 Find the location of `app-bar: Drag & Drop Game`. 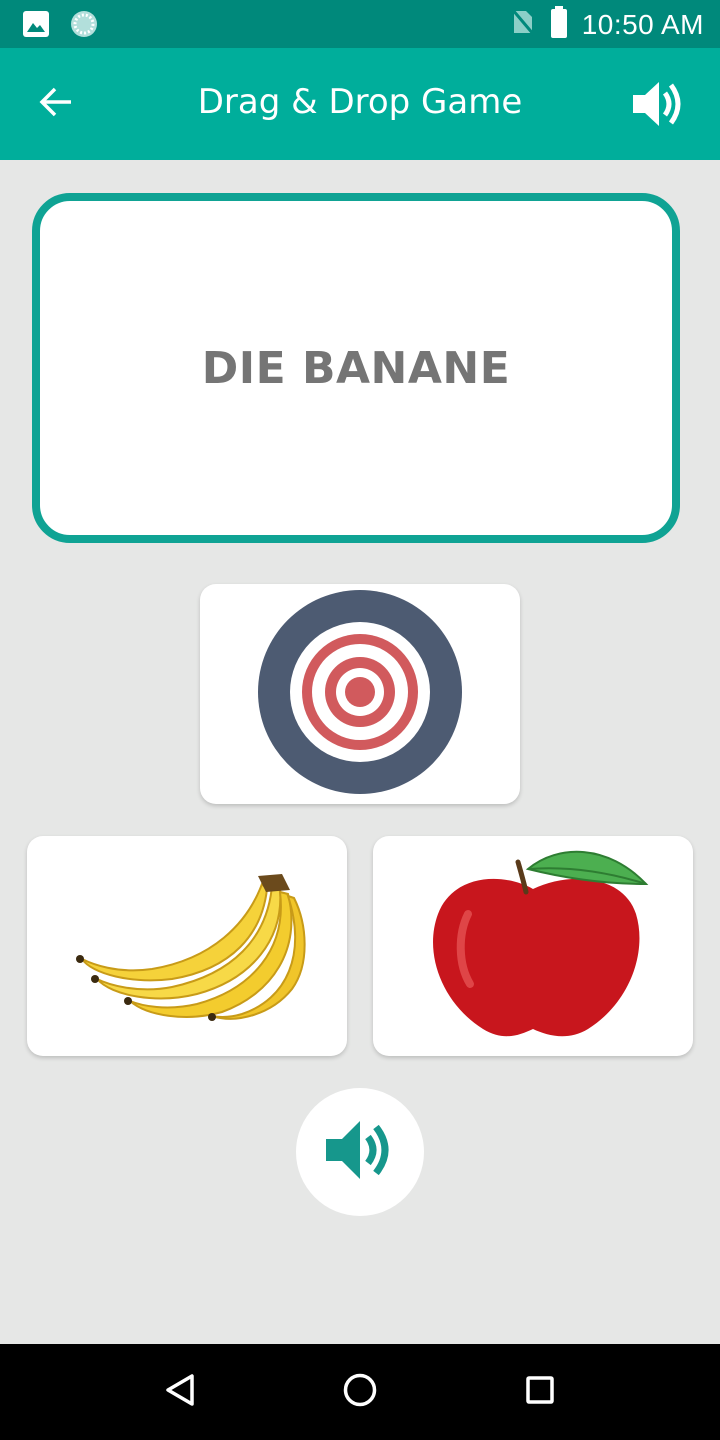

app-bar: Drag & Drop Game is located at coordinates (360, 104).